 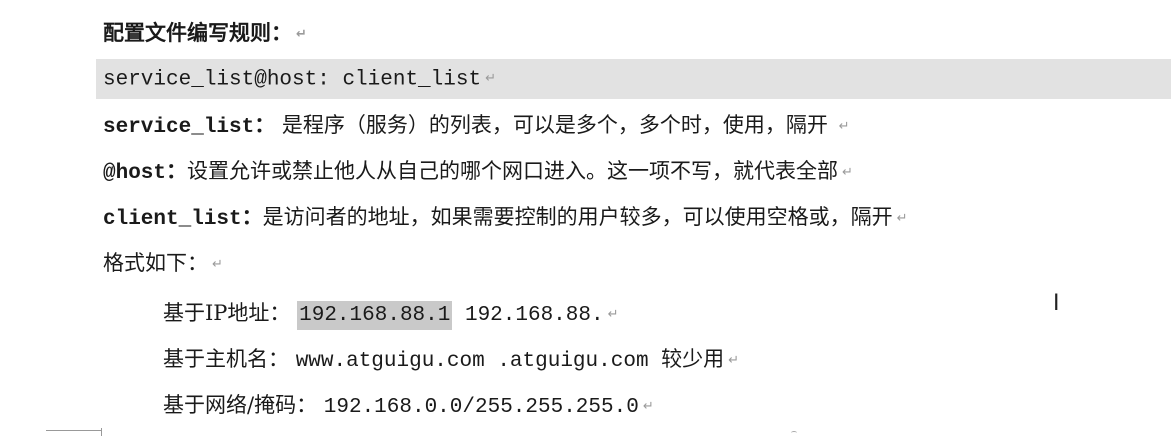 What do you see at coordinates (240, 405) in the screenshot?
I see `format-label: 基于网络/掩码：` at bounding box center [240, 405].